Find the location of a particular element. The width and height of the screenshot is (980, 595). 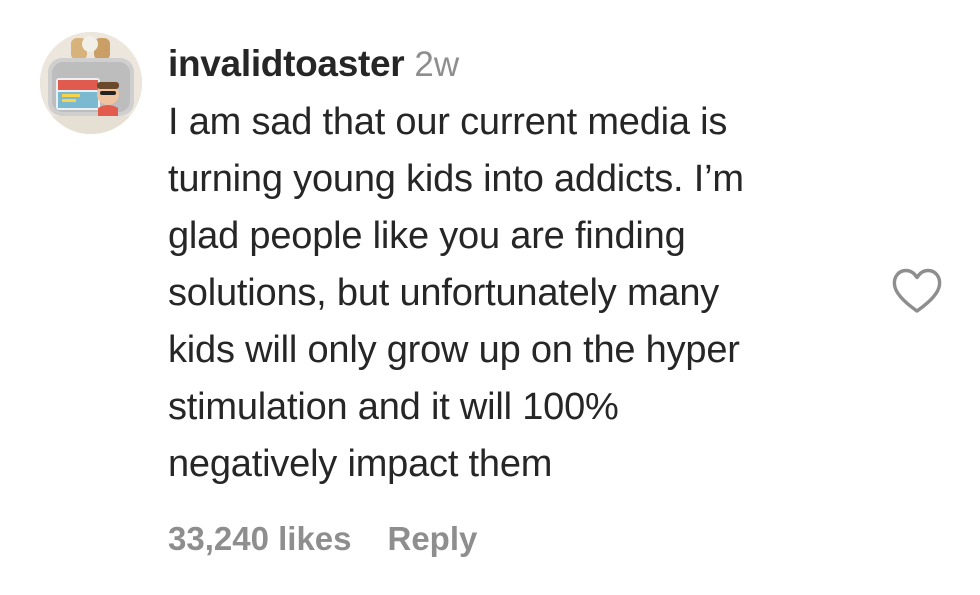

toaster-avatar-image is located at coordinates (91, 83).